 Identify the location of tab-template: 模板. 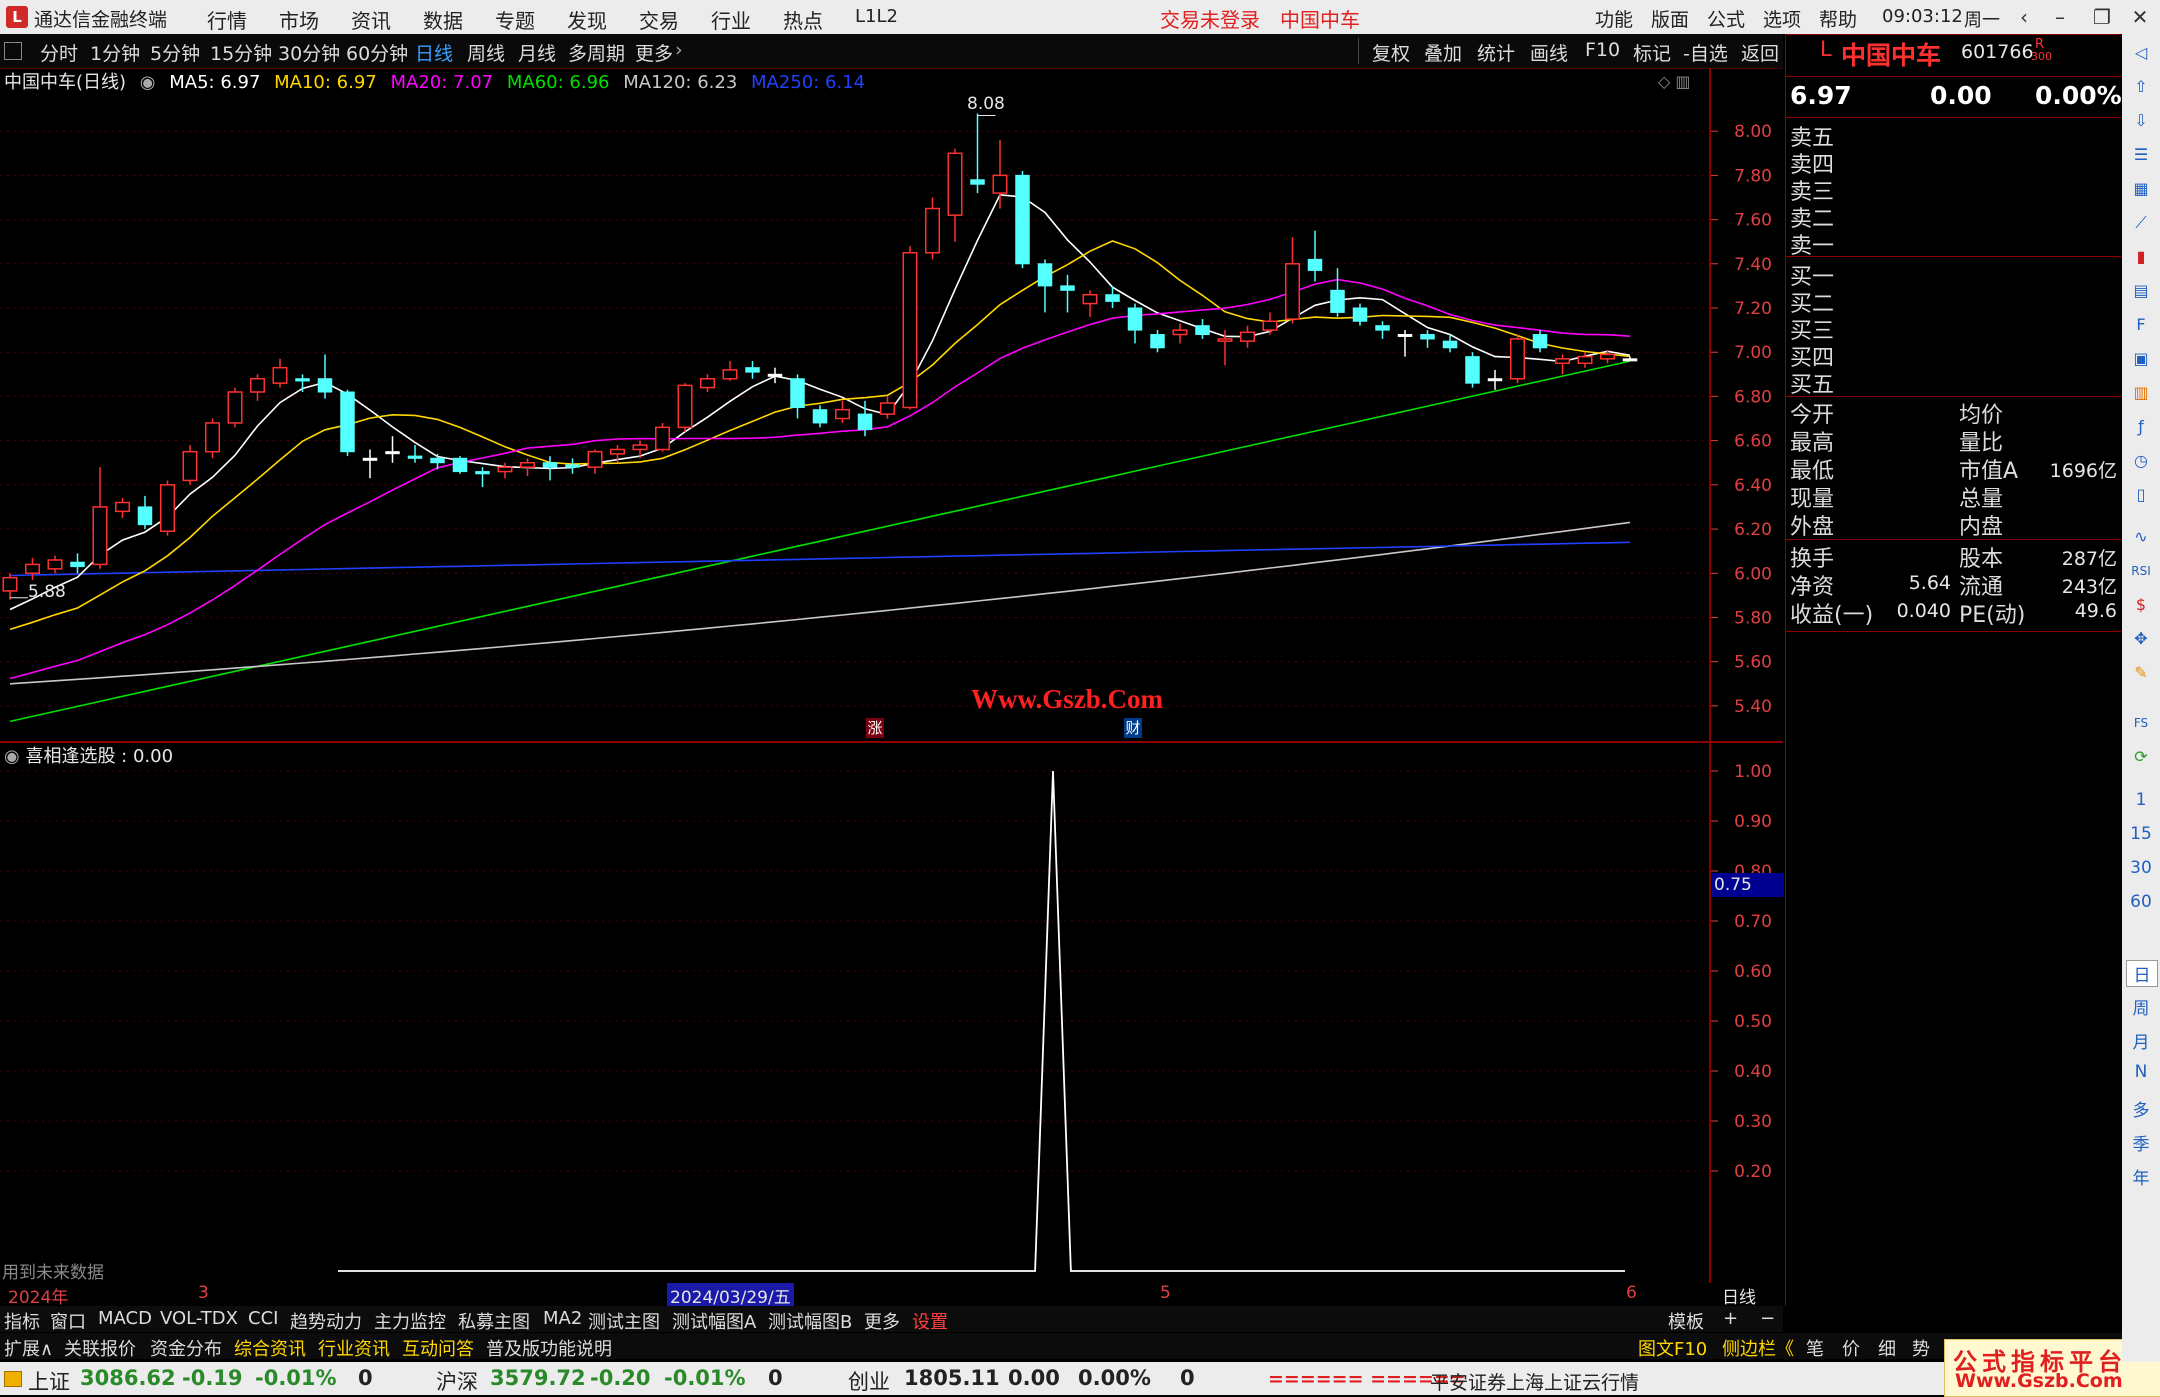
(1686, 1321).